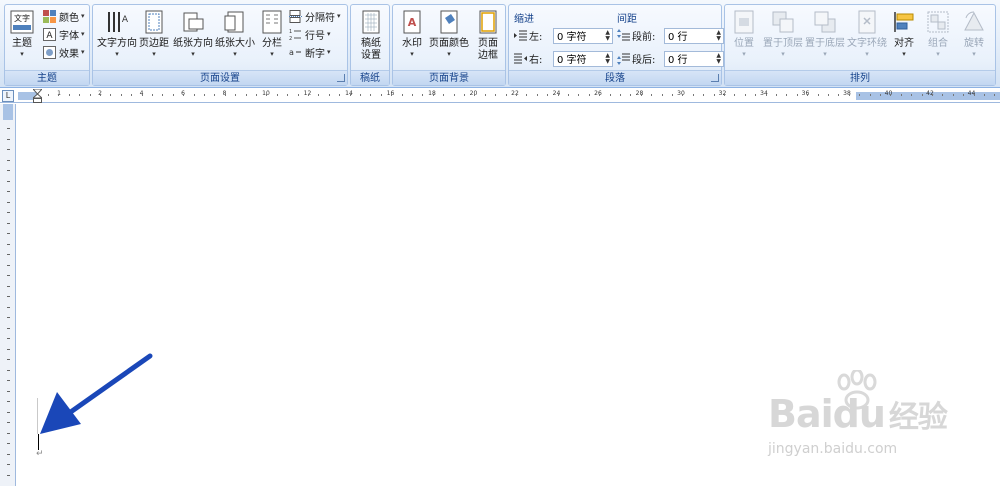 The width and height of the screenshot is (1000, 486). I want to click on text-wrap-button: 文字环绕 ▾, so click(867, 33).